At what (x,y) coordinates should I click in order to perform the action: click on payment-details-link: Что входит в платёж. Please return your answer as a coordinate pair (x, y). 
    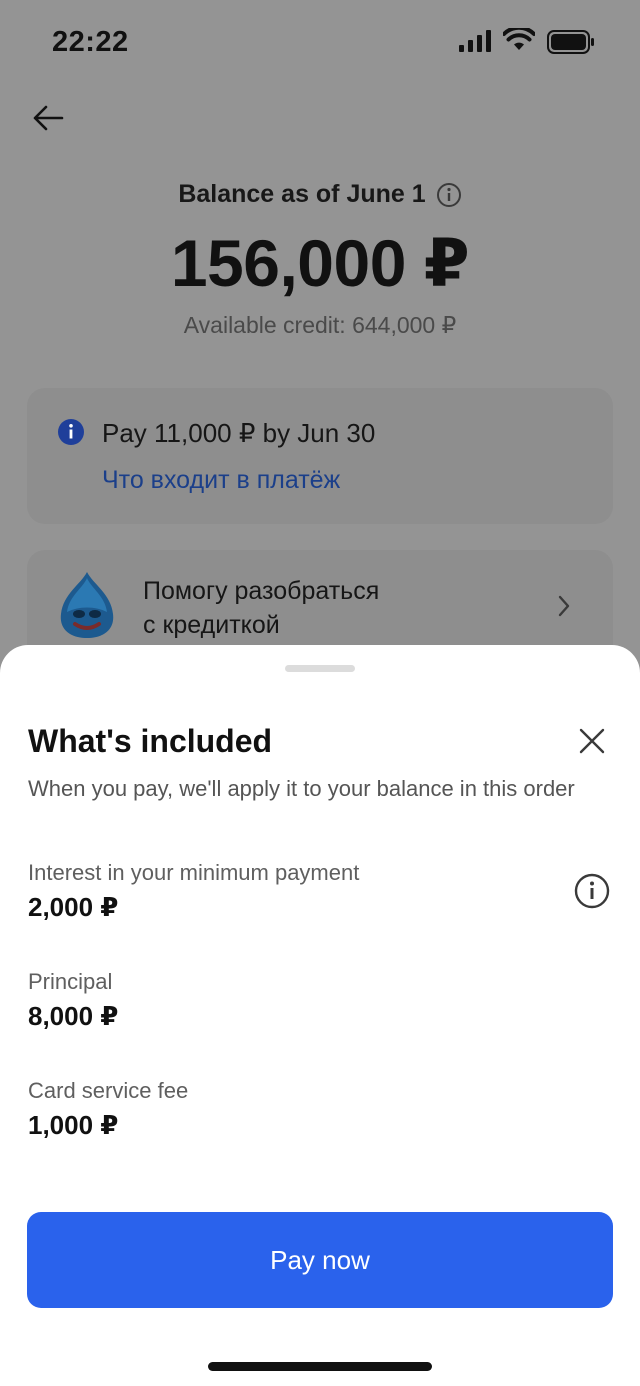
    Looking at the image, I should click on (221, 480).